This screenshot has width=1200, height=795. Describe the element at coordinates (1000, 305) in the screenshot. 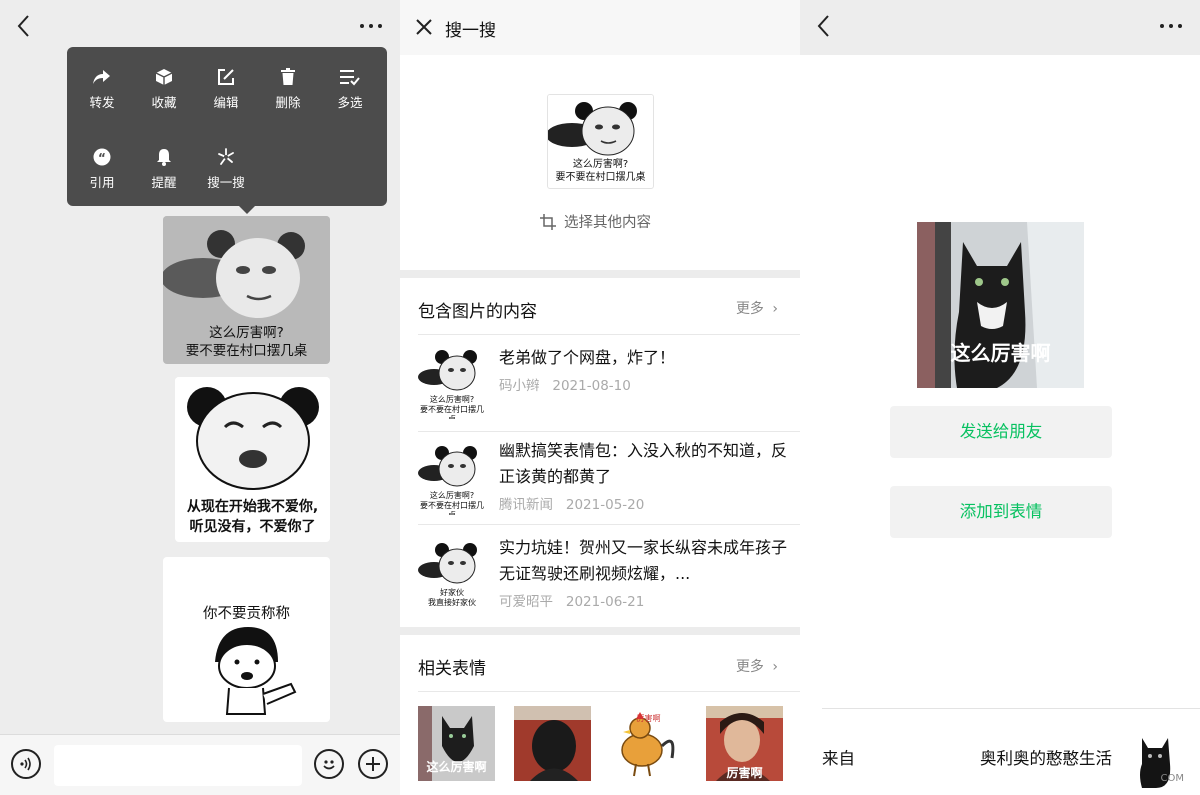

I see `cat-sticker-image: 这么厉害啊` at that location.